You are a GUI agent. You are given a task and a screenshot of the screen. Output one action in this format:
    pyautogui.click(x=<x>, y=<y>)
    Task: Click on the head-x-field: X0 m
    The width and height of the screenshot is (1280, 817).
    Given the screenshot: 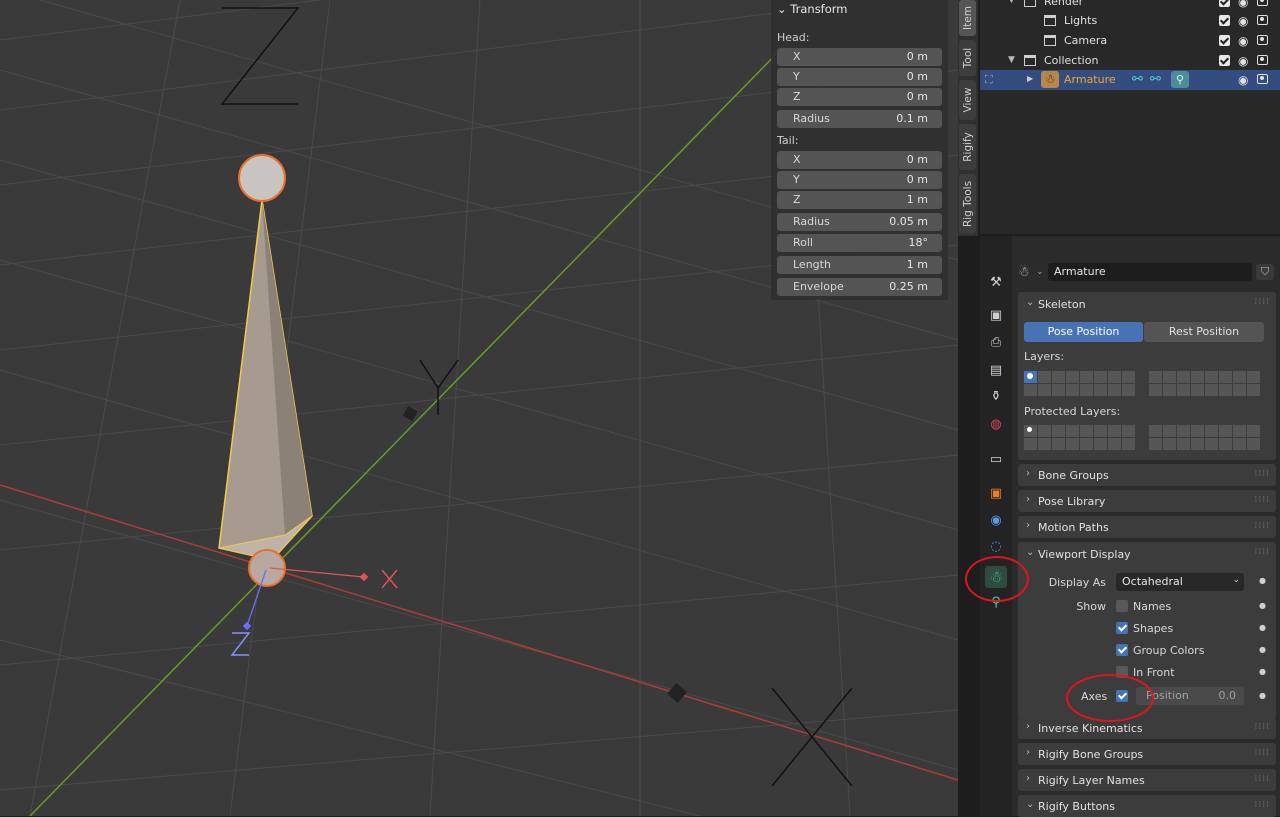 What is the action you would take?
    pyautogui.click(x=859, y=57)
    